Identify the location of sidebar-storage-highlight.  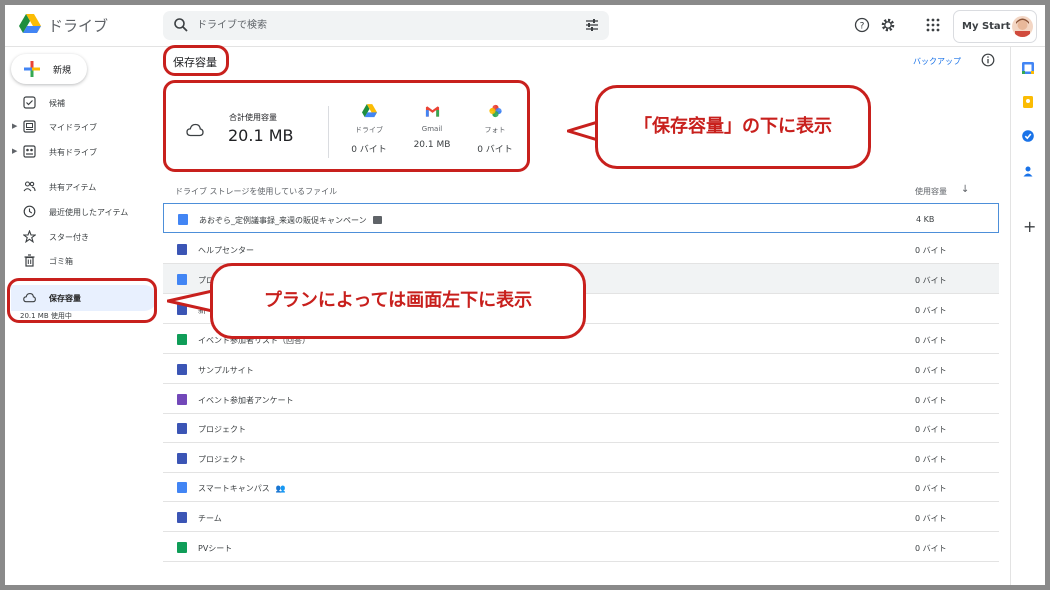
(82, 300).